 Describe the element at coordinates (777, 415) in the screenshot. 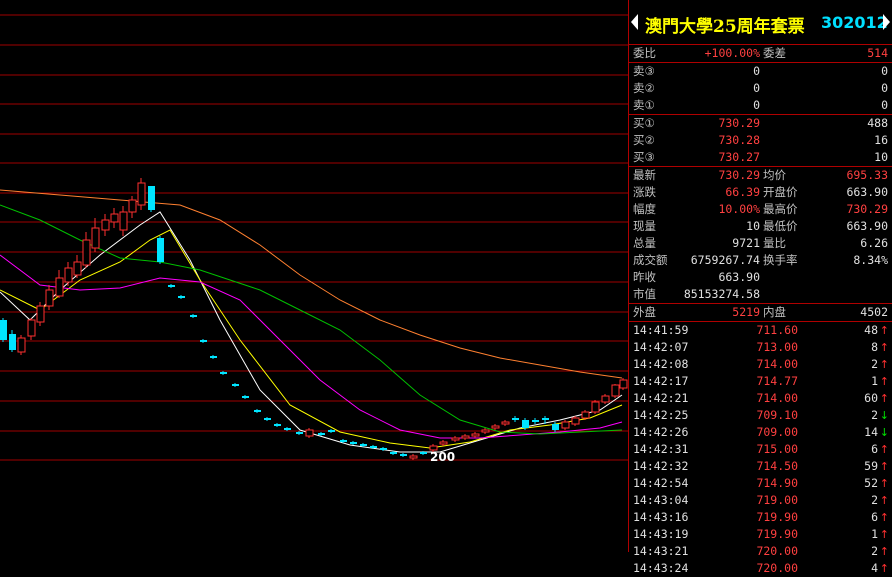

I see `tick-price: 709.10` at that location.